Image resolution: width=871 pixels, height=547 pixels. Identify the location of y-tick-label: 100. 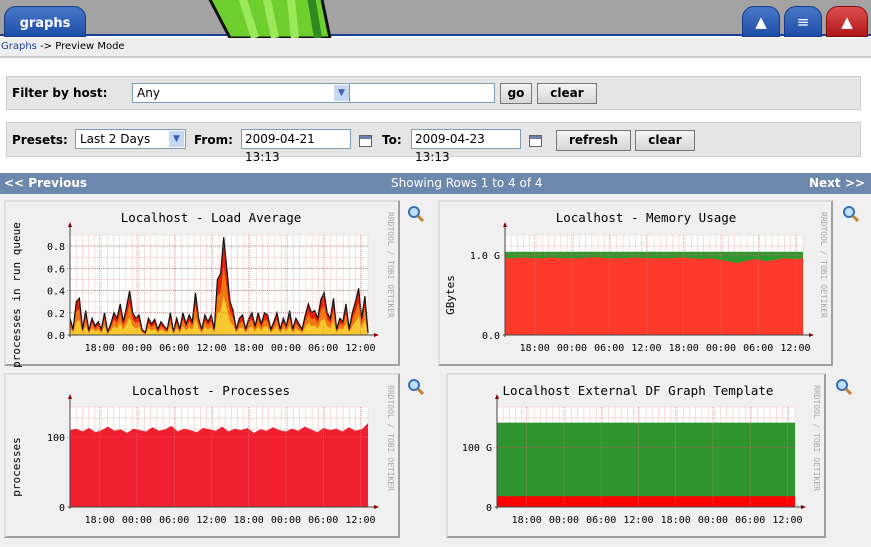
(56, 438).